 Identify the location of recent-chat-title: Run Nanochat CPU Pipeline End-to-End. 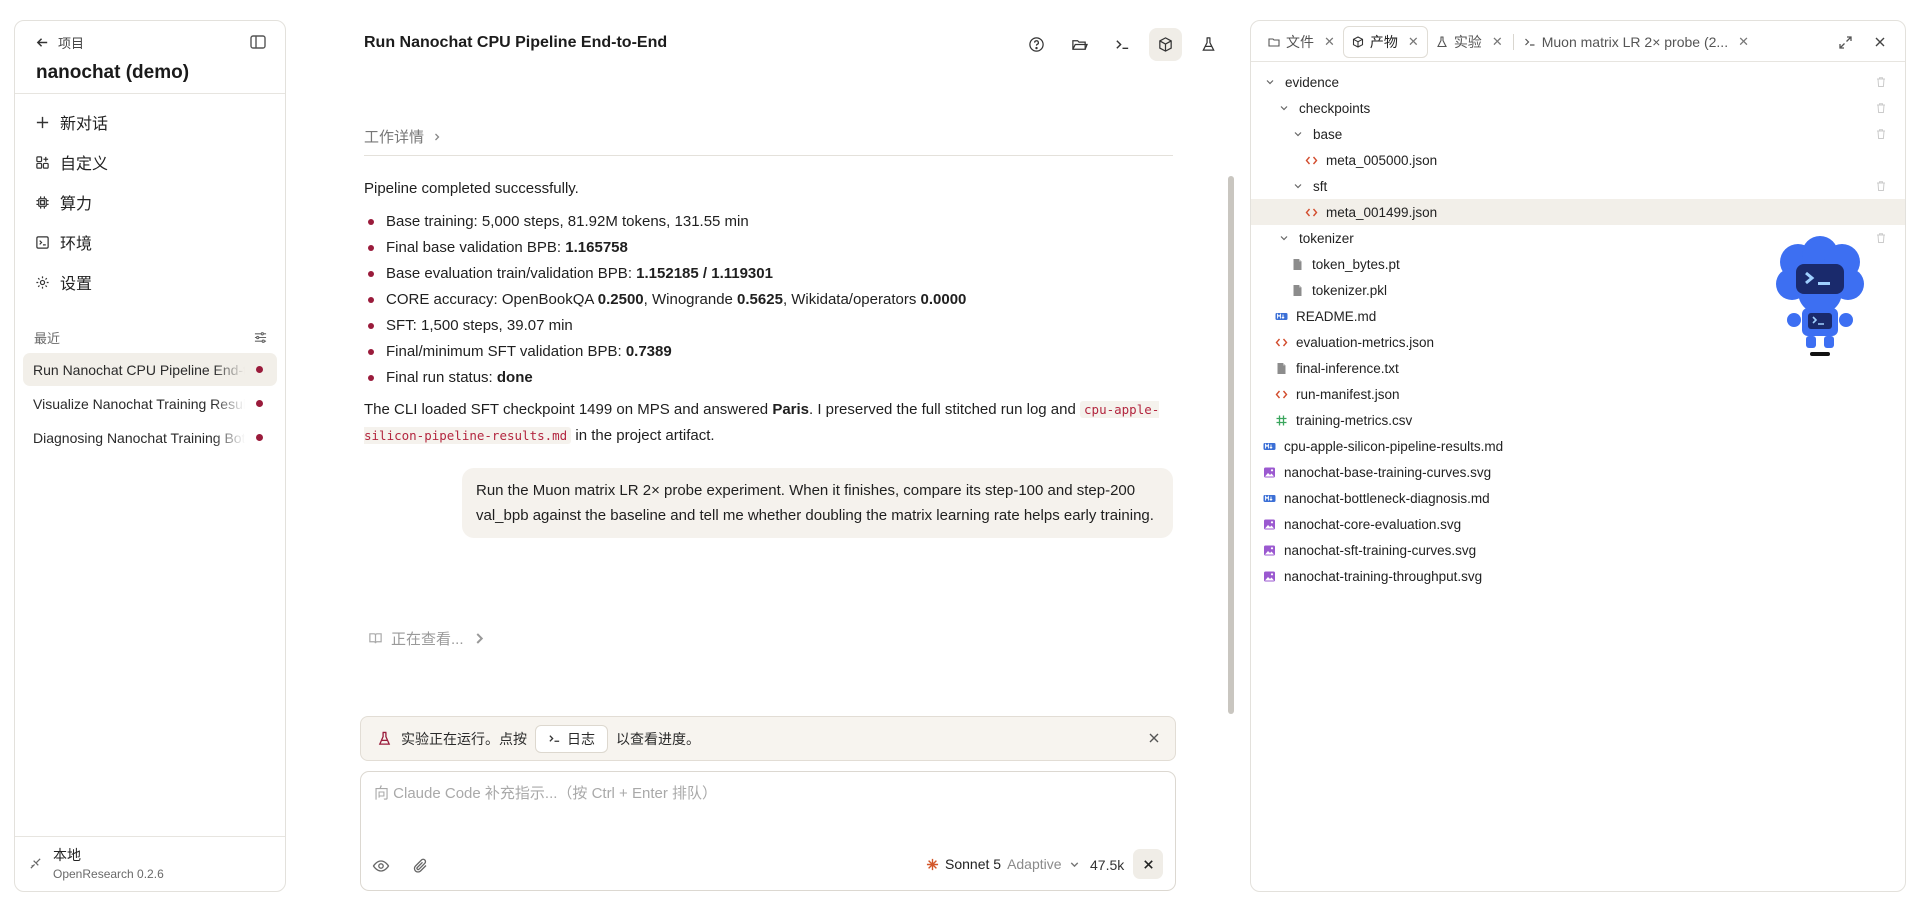
(139, 369).